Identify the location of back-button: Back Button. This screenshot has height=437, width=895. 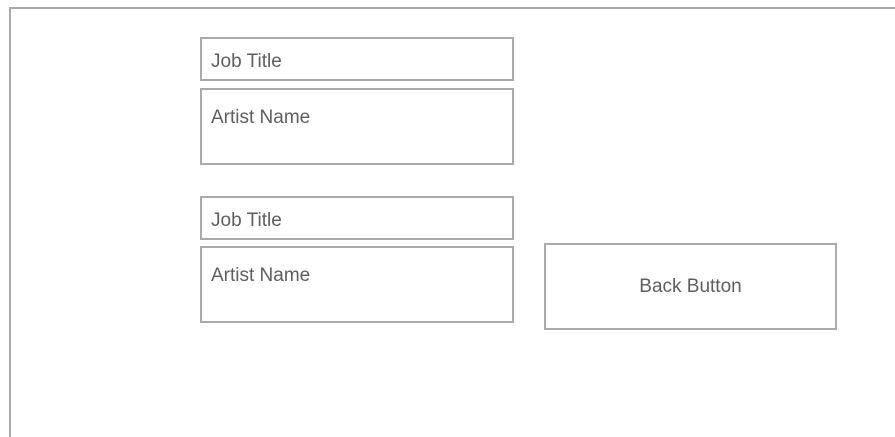
(690, 286).